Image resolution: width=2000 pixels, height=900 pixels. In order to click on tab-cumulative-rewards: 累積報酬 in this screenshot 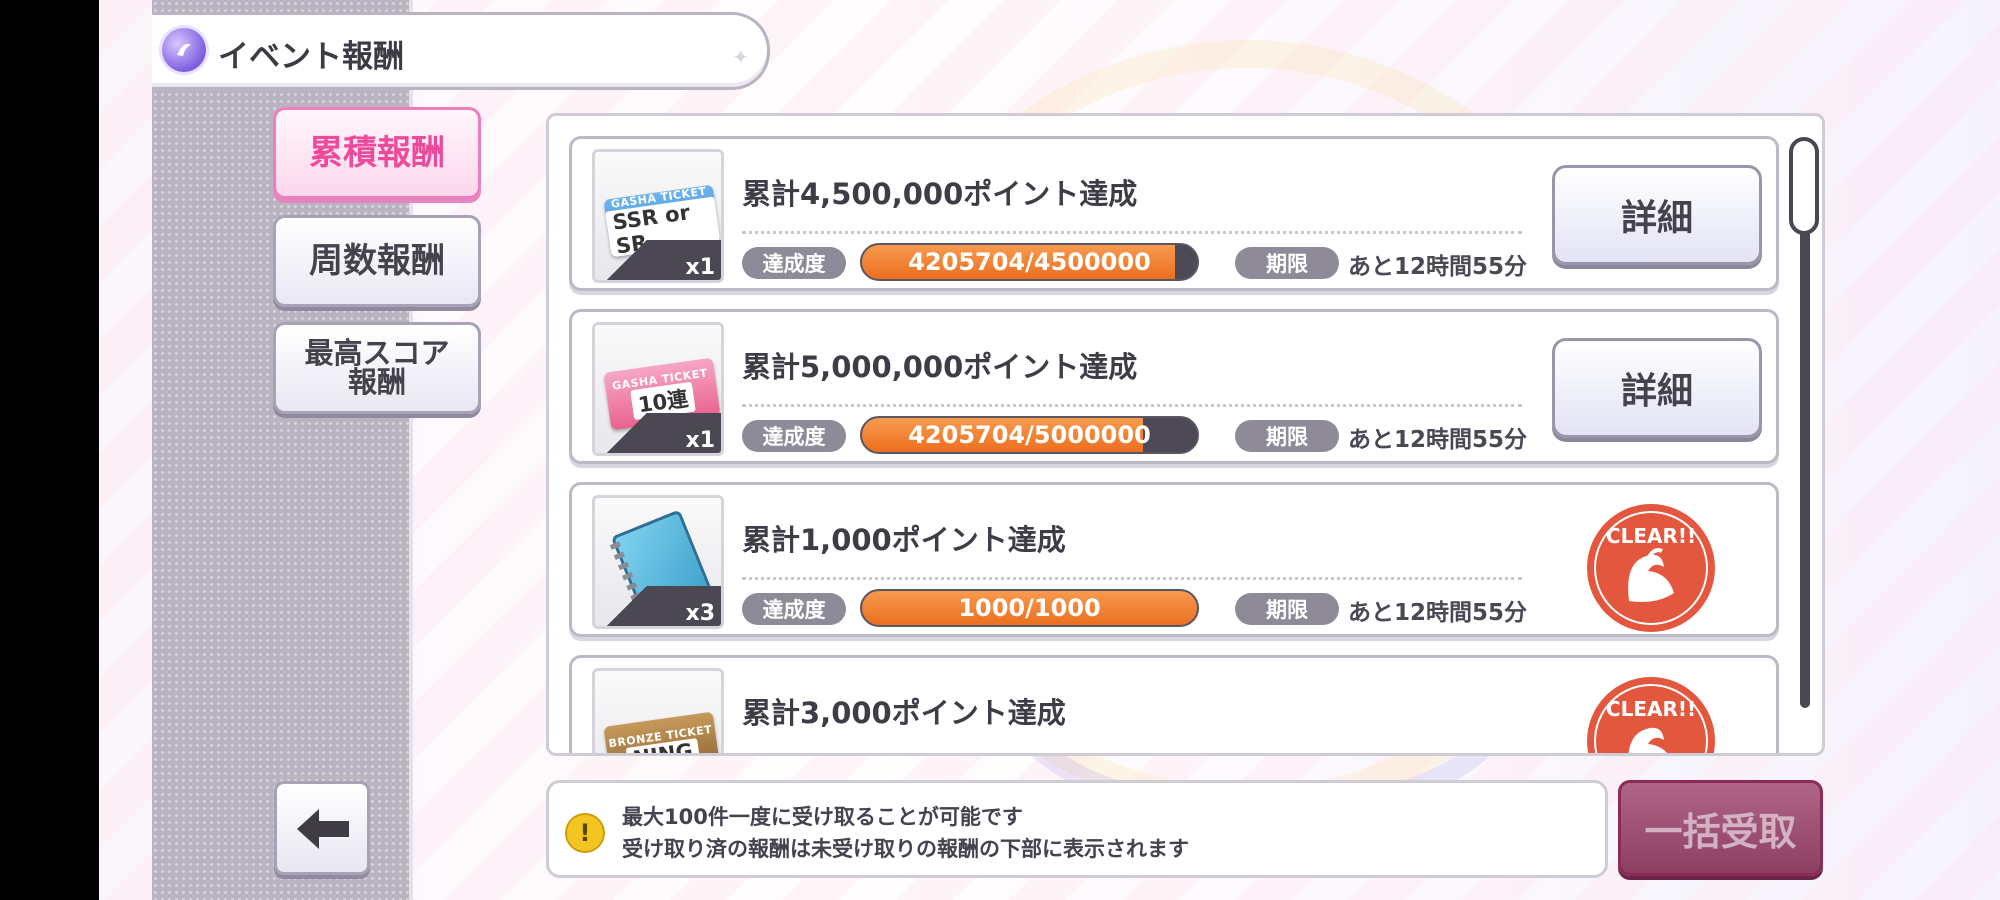, I will do `click(377, 153)`.